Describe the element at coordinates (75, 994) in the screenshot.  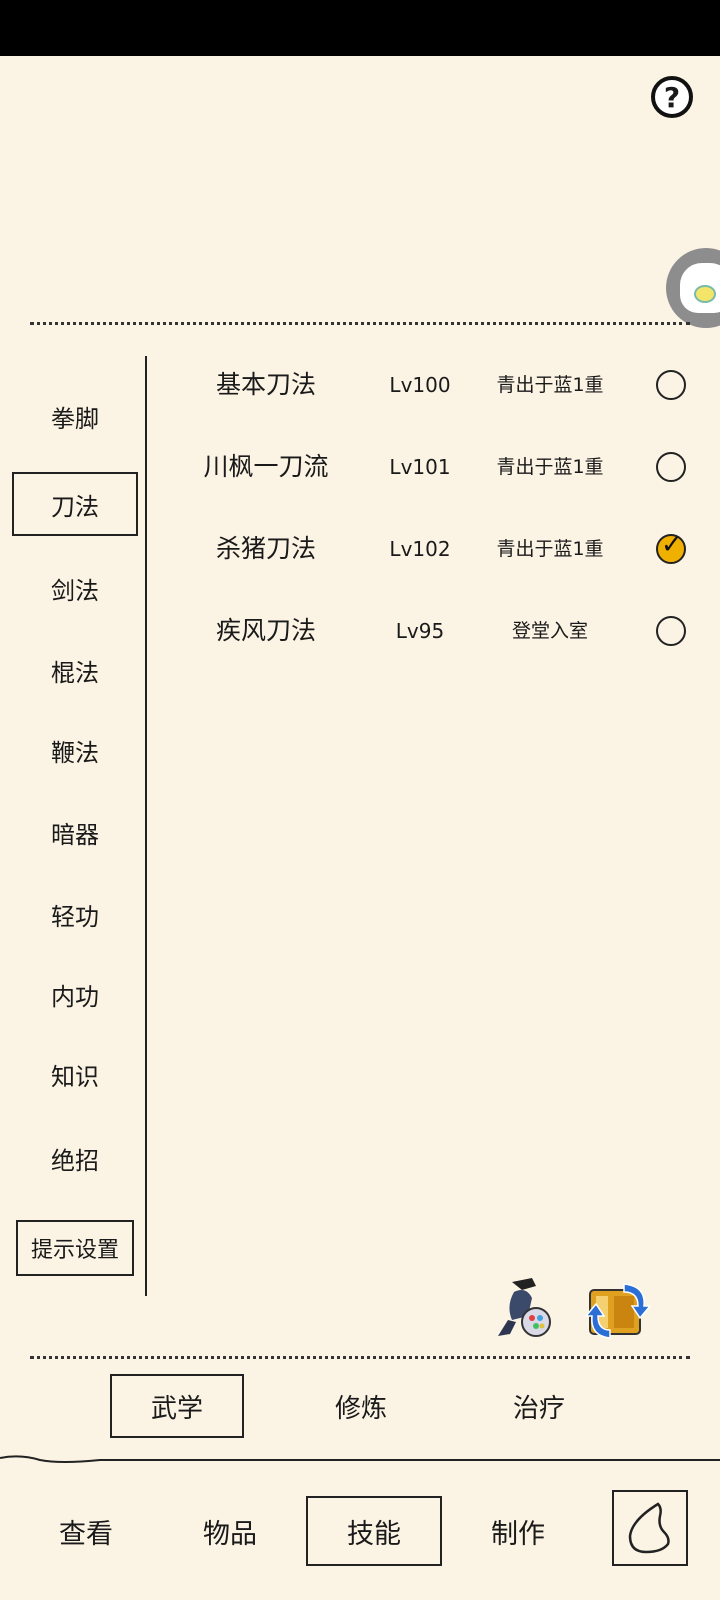
I see `category-neigong: 内功` at that location.